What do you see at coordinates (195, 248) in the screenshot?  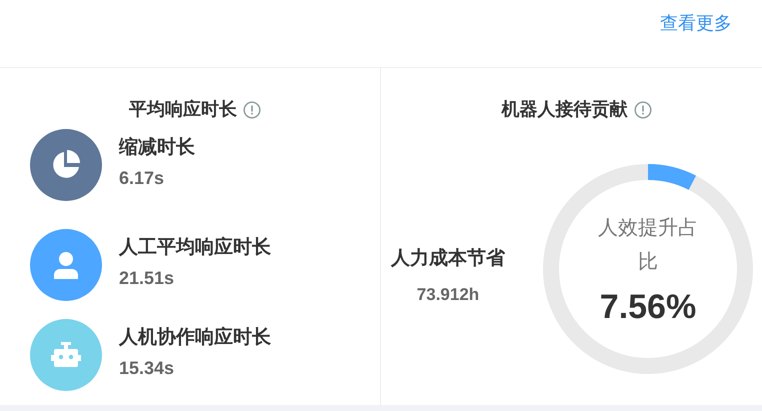 I see `metric-label: 人工平均响应时长` at bounding box center [195, 248].